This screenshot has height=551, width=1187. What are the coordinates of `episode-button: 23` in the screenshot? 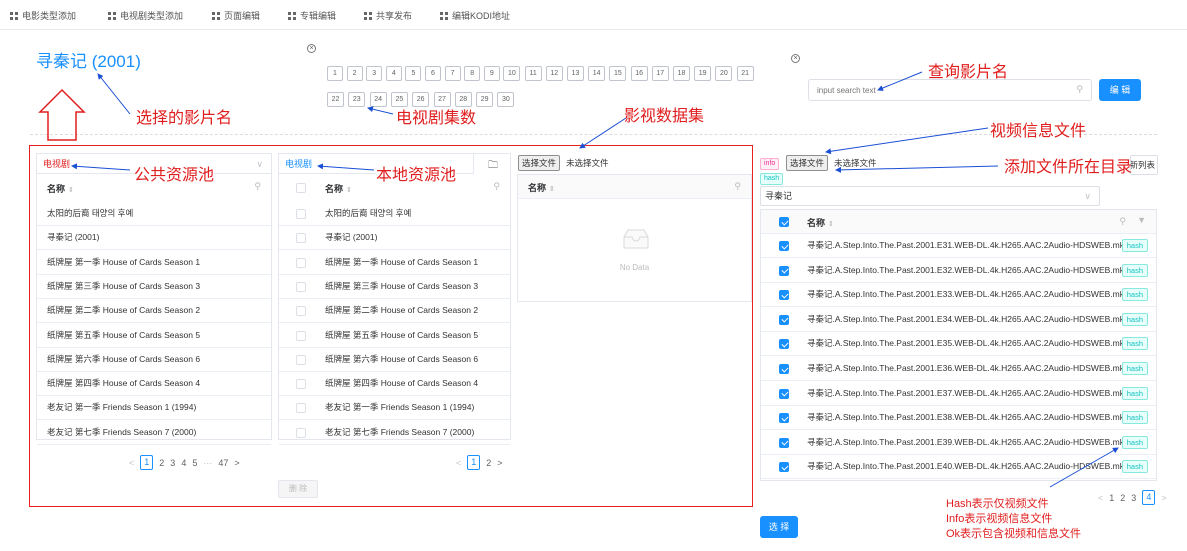 It's located at (357, 99).